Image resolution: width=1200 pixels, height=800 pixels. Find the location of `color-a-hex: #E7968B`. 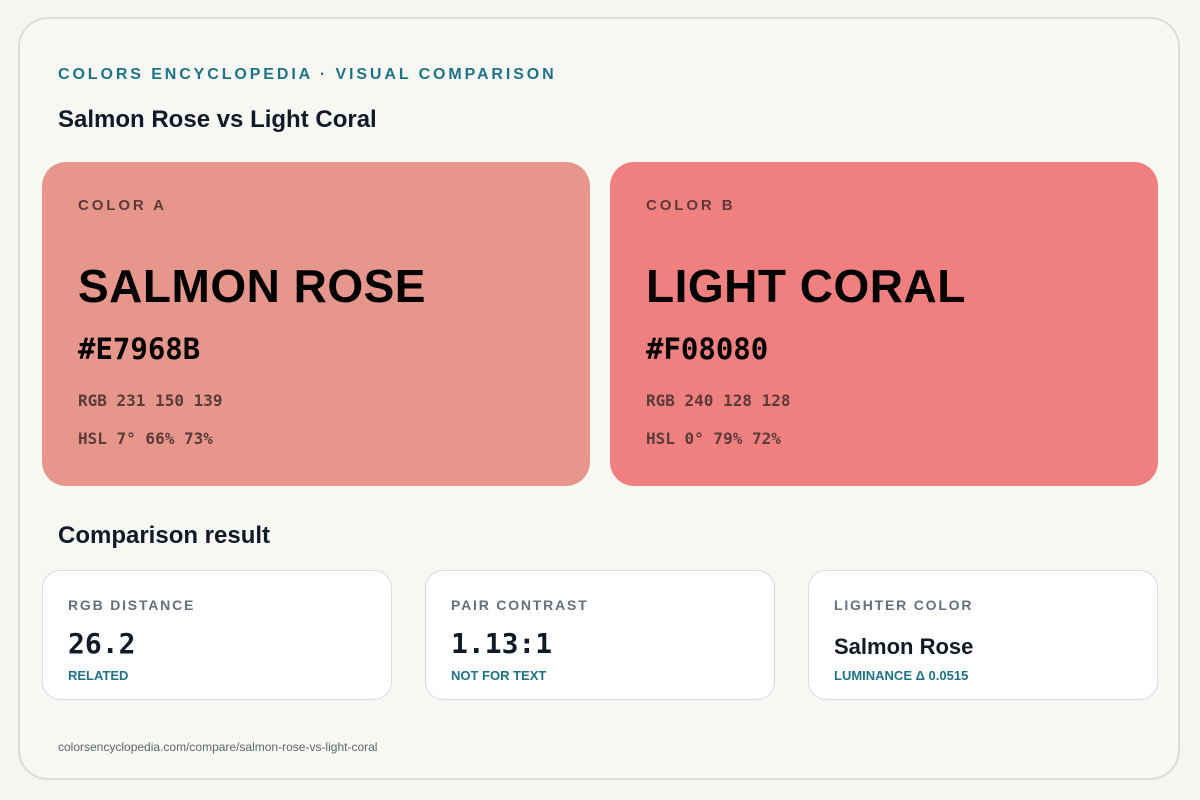

color-a-hex: #E7968B is located at coordinates (139, 349).